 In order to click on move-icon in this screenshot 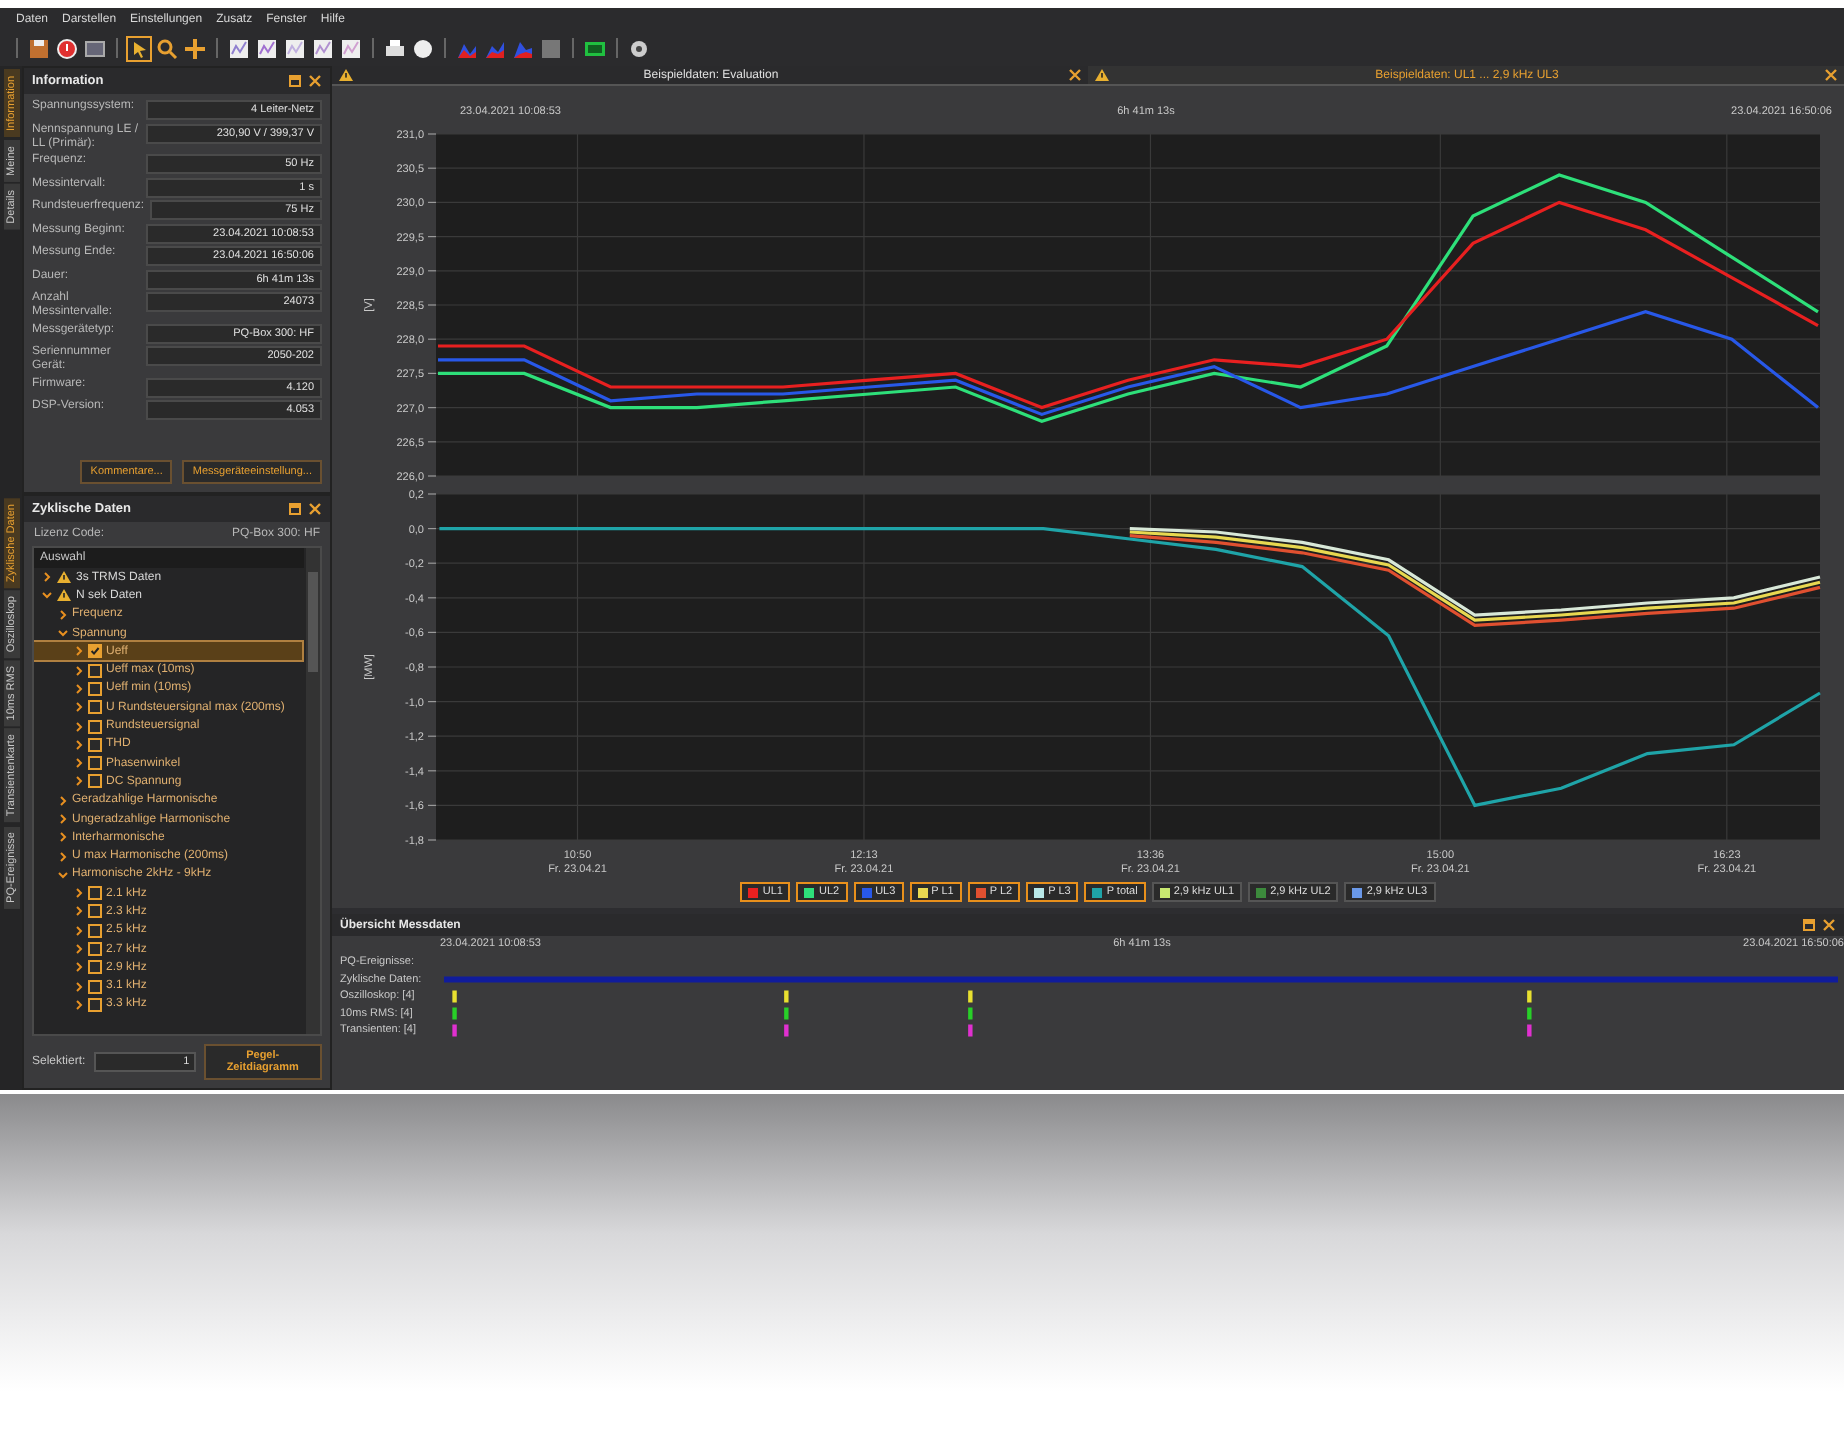, I will do `click(195, 48)`.